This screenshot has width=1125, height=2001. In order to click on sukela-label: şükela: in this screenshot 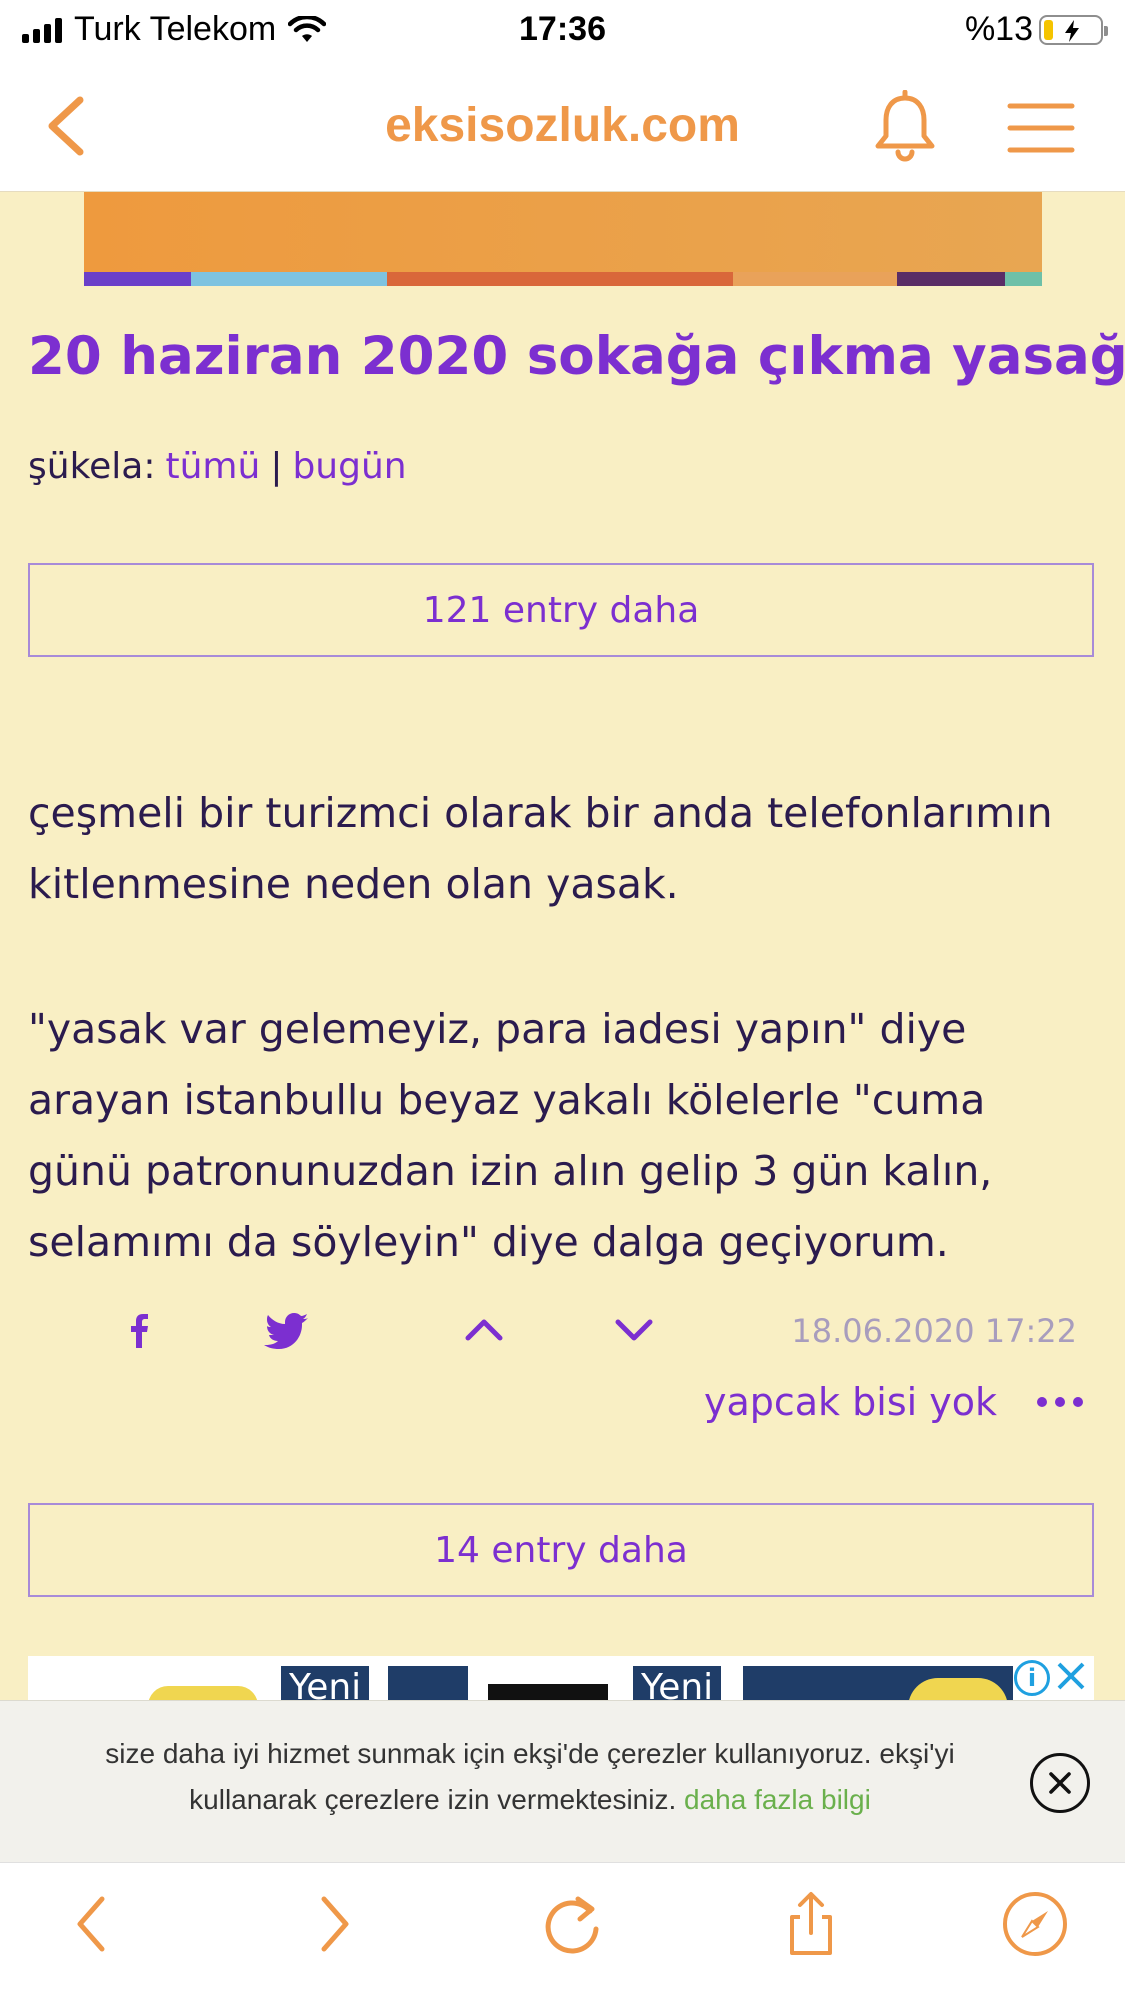, I will do `click(92, 466)`.